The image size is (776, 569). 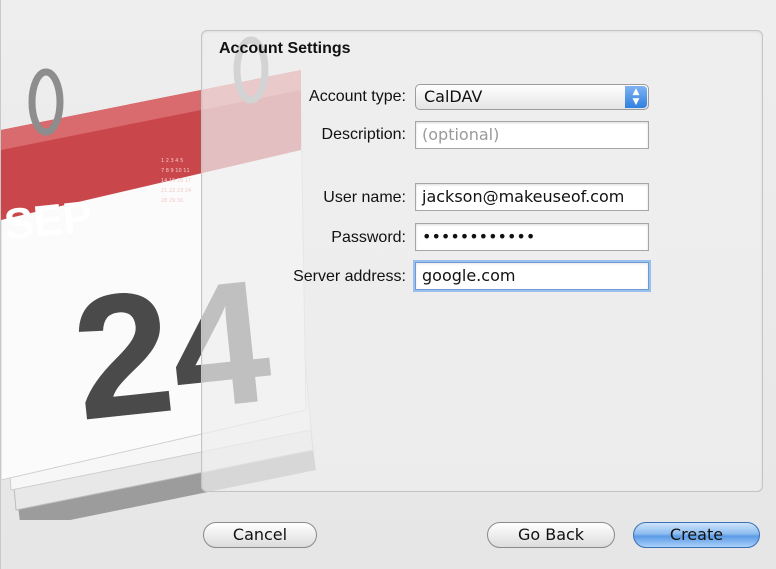 What do you see at coordinates (172, 161) in the screenshot?
I see `svg-text: 1 2 3 4 5` at bounding box center [172, 161].